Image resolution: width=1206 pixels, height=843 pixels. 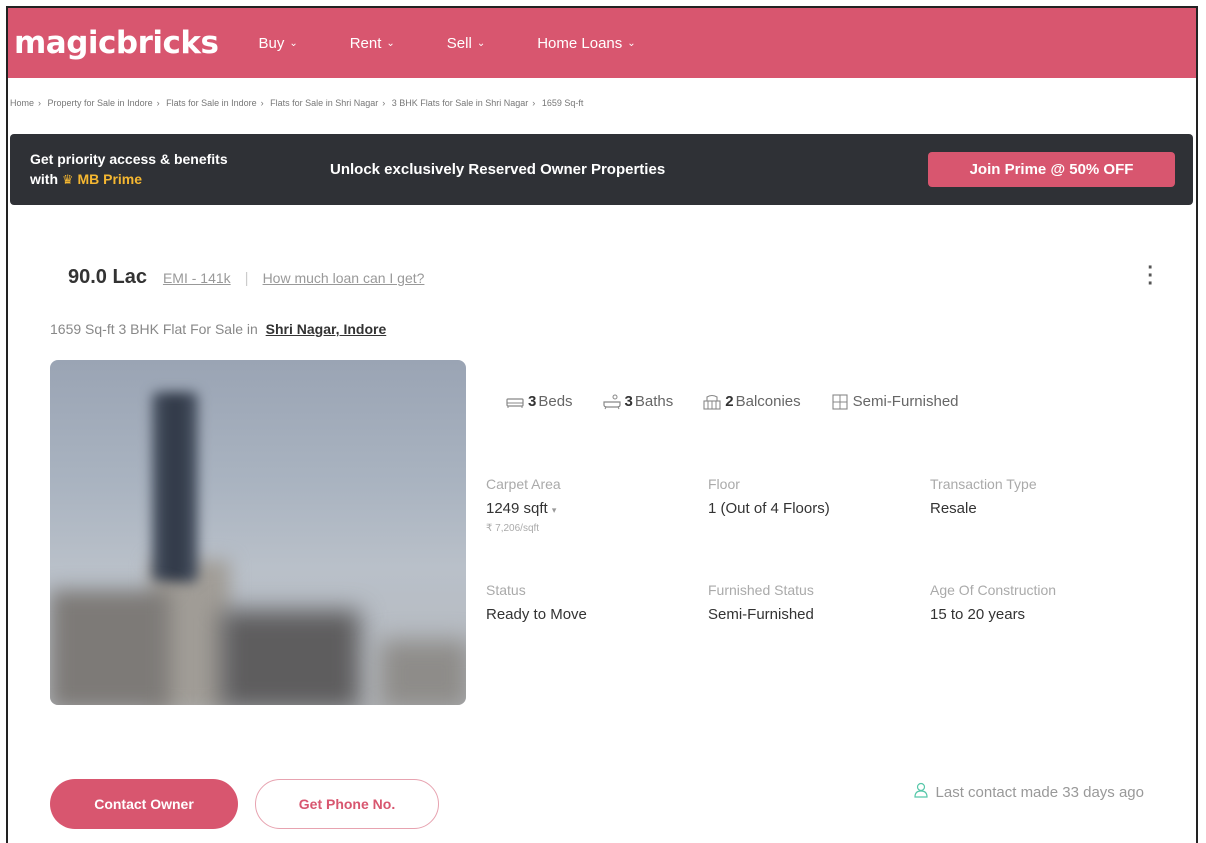 What do you see at coordinates (769, 496) in the screenshot?
I see `detail-floor: Floor 1 (Out of 4 Floors)` at bounding box center [769, 496].